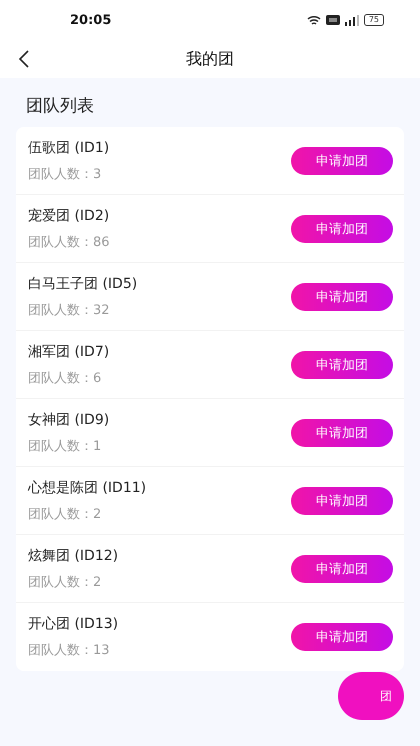  Describe the element at coordinates (69, 419) in the screenshot. I see `team-name: 女神团 (ID9)` at that location.